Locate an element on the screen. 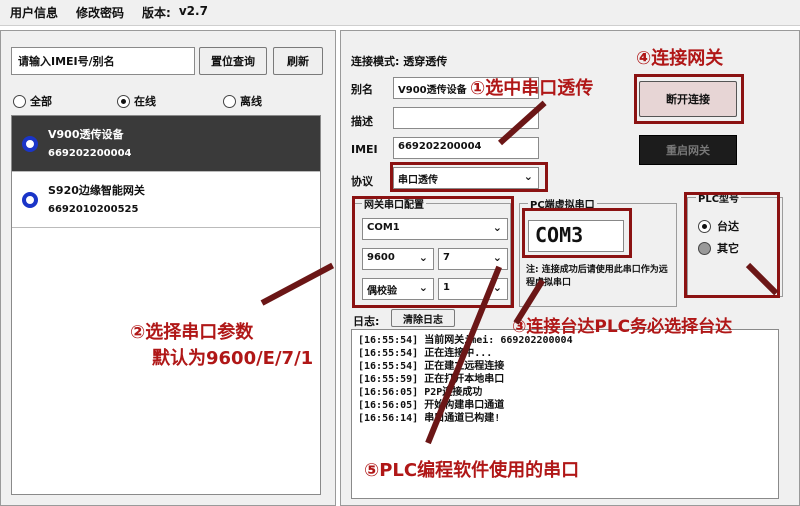 Image resolution: width=800 pixels, height=506 pixels. menu-change-password: 修改密码 is located at coordinates (100, 12).